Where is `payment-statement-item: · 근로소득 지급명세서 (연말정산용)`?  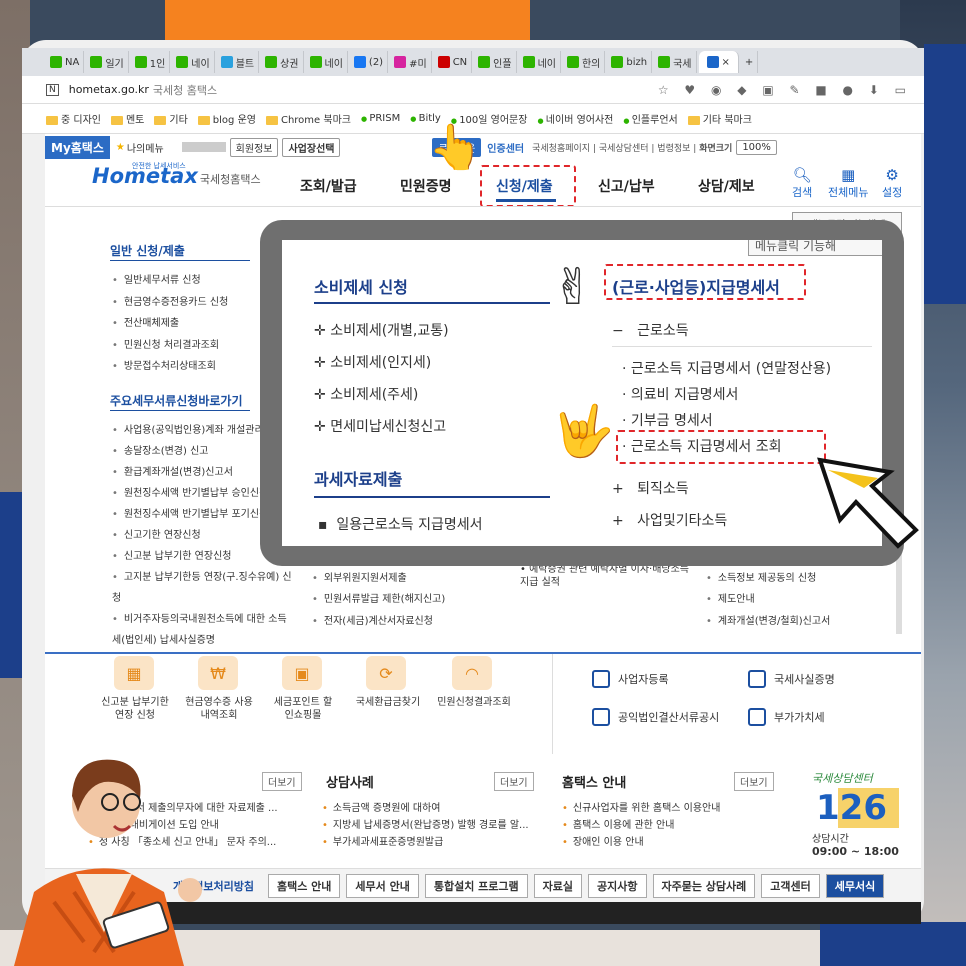 payment-statement-item: · 근로소득 지급명세서 (연말정산용) is located at coordinates (726, 368).